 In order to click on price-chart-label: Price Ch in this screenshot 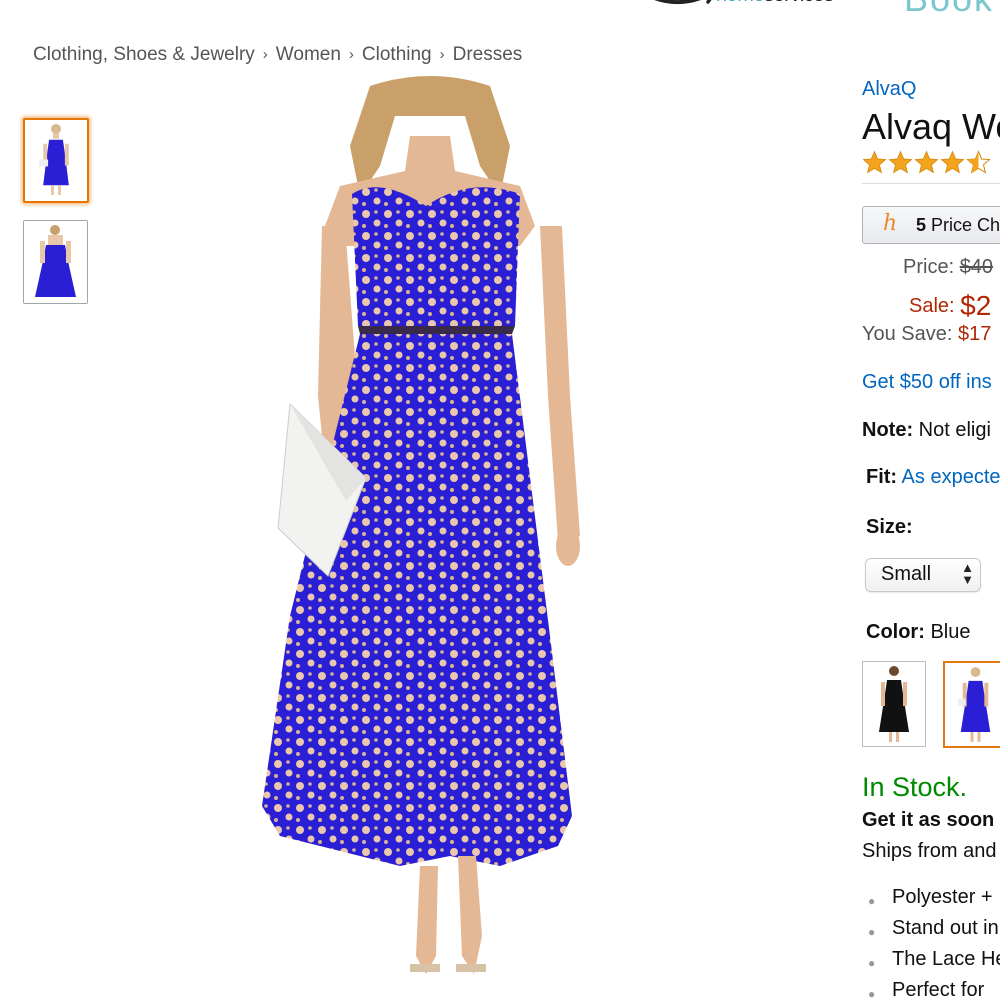, I will do `click(965, 225)`.